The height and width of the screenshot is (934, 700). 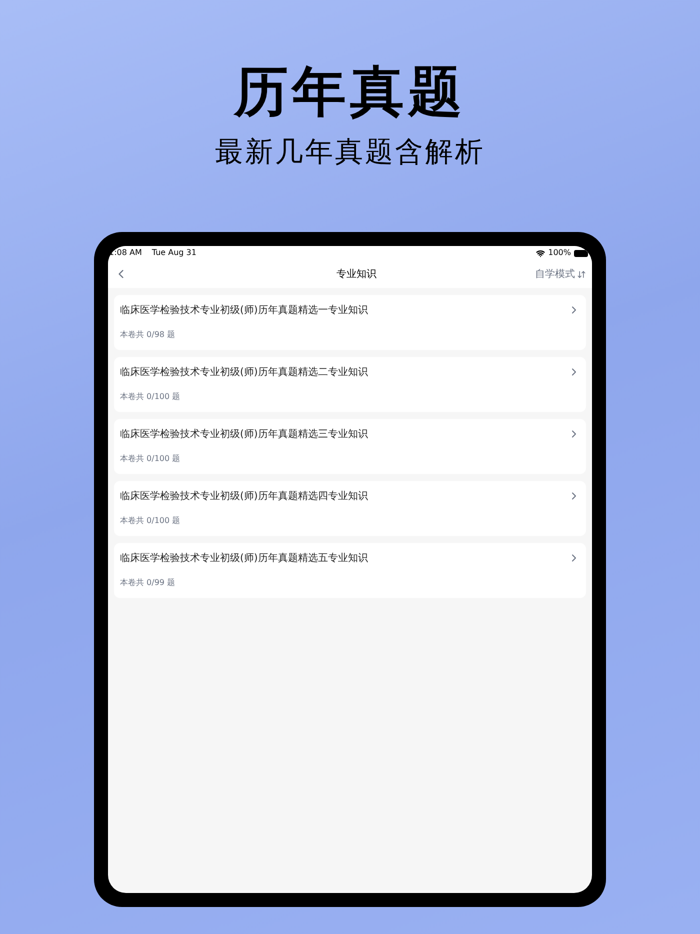 What do you see at coordinates (244, 373) in the screenshot?
I see `paper-title: 临床医学检验技术专业初级(师)历年真题精选二专业知识` at bounding box center [244, 373].